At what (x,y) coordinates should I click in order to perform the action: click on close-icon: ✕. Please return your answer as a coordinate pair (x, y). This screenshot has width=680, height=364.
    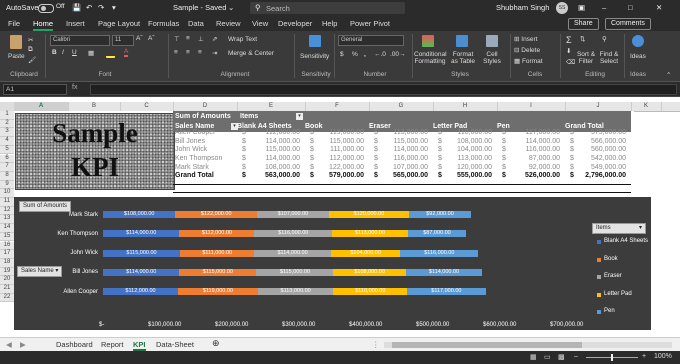
    Looking at the image, I should click on (659, 7).